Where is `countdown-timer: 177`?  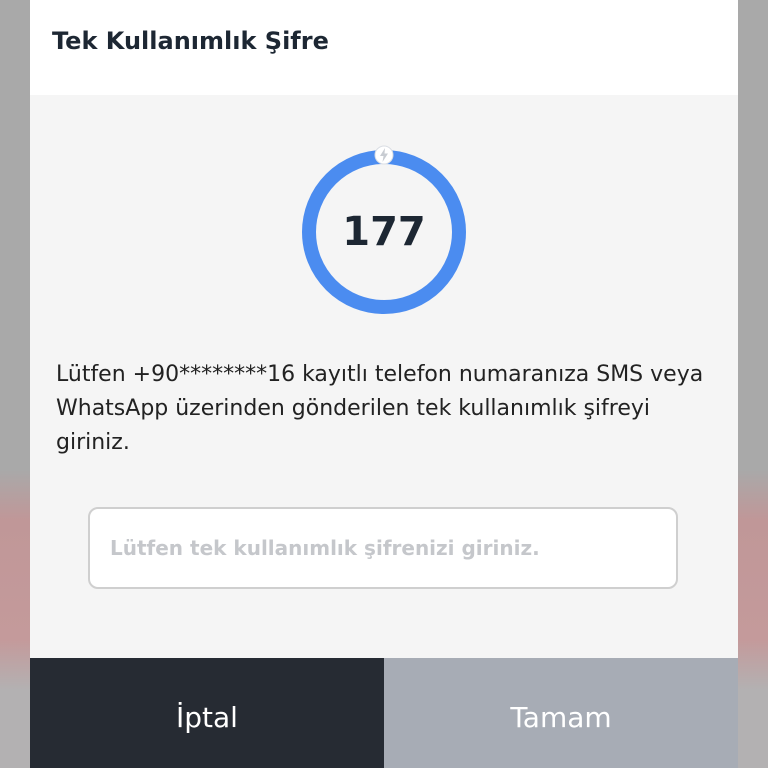
countdown-timer: 177 is located at coordinates (384, 230).